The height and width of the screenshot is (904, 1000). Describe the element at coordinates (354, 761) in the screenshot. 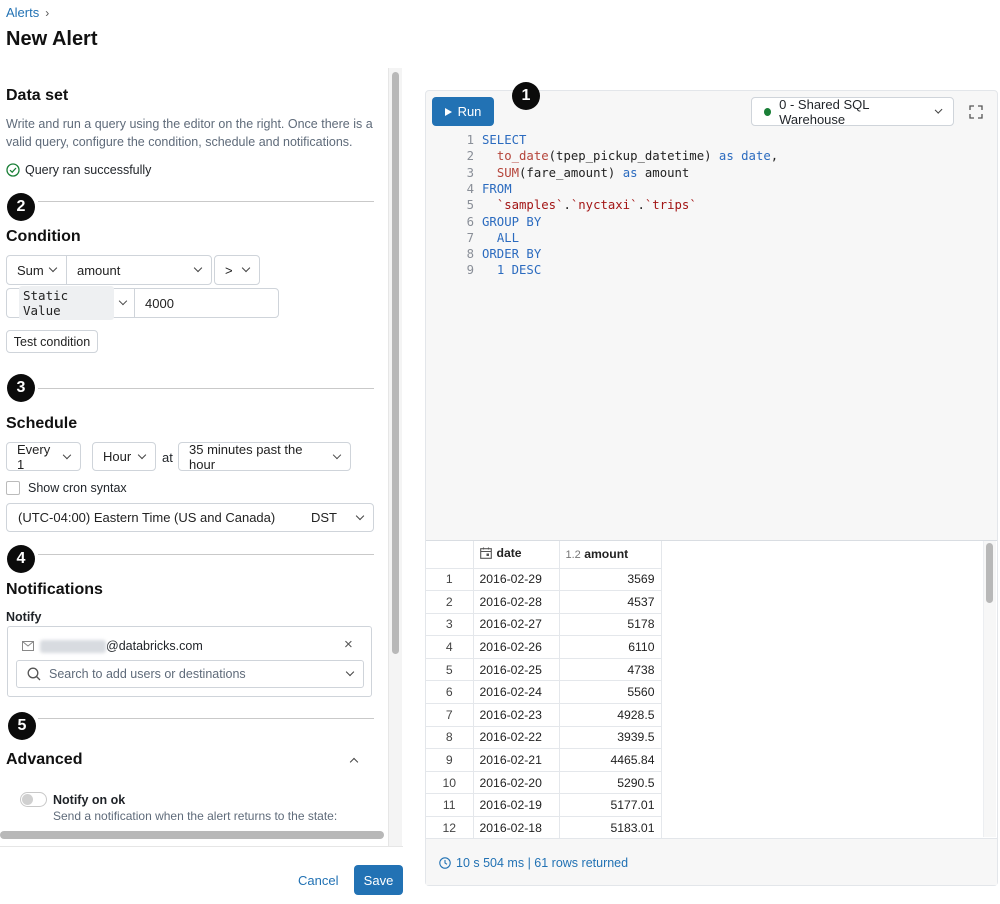

I see `collapse-advanced-icon` at that location.